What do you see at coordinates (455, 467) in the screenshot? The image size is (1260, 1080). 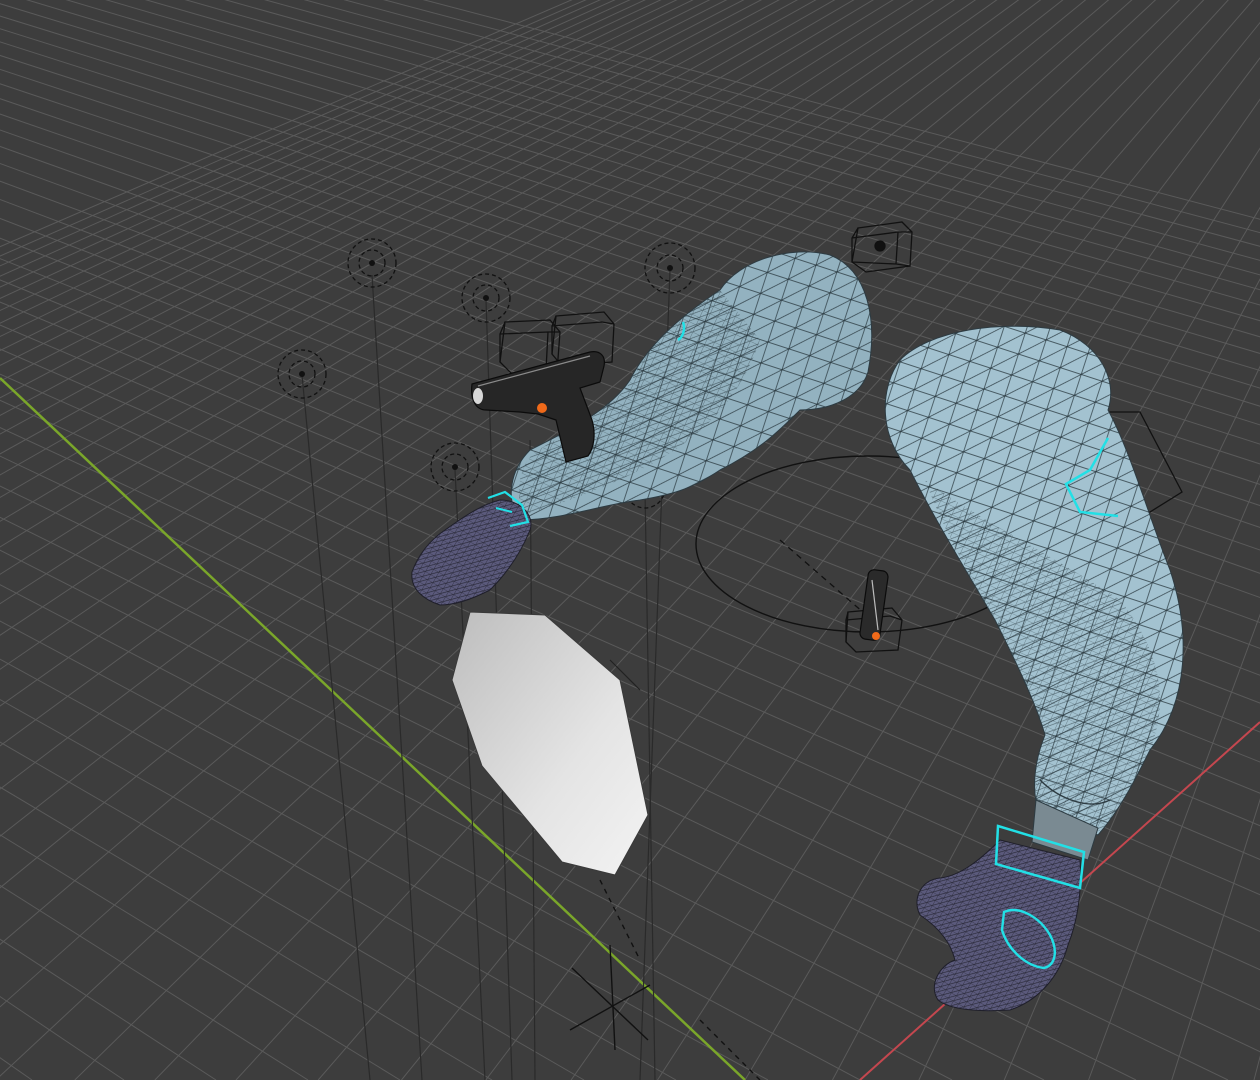 I see `empty-sphere-icon` at bounding box center [455, 467].